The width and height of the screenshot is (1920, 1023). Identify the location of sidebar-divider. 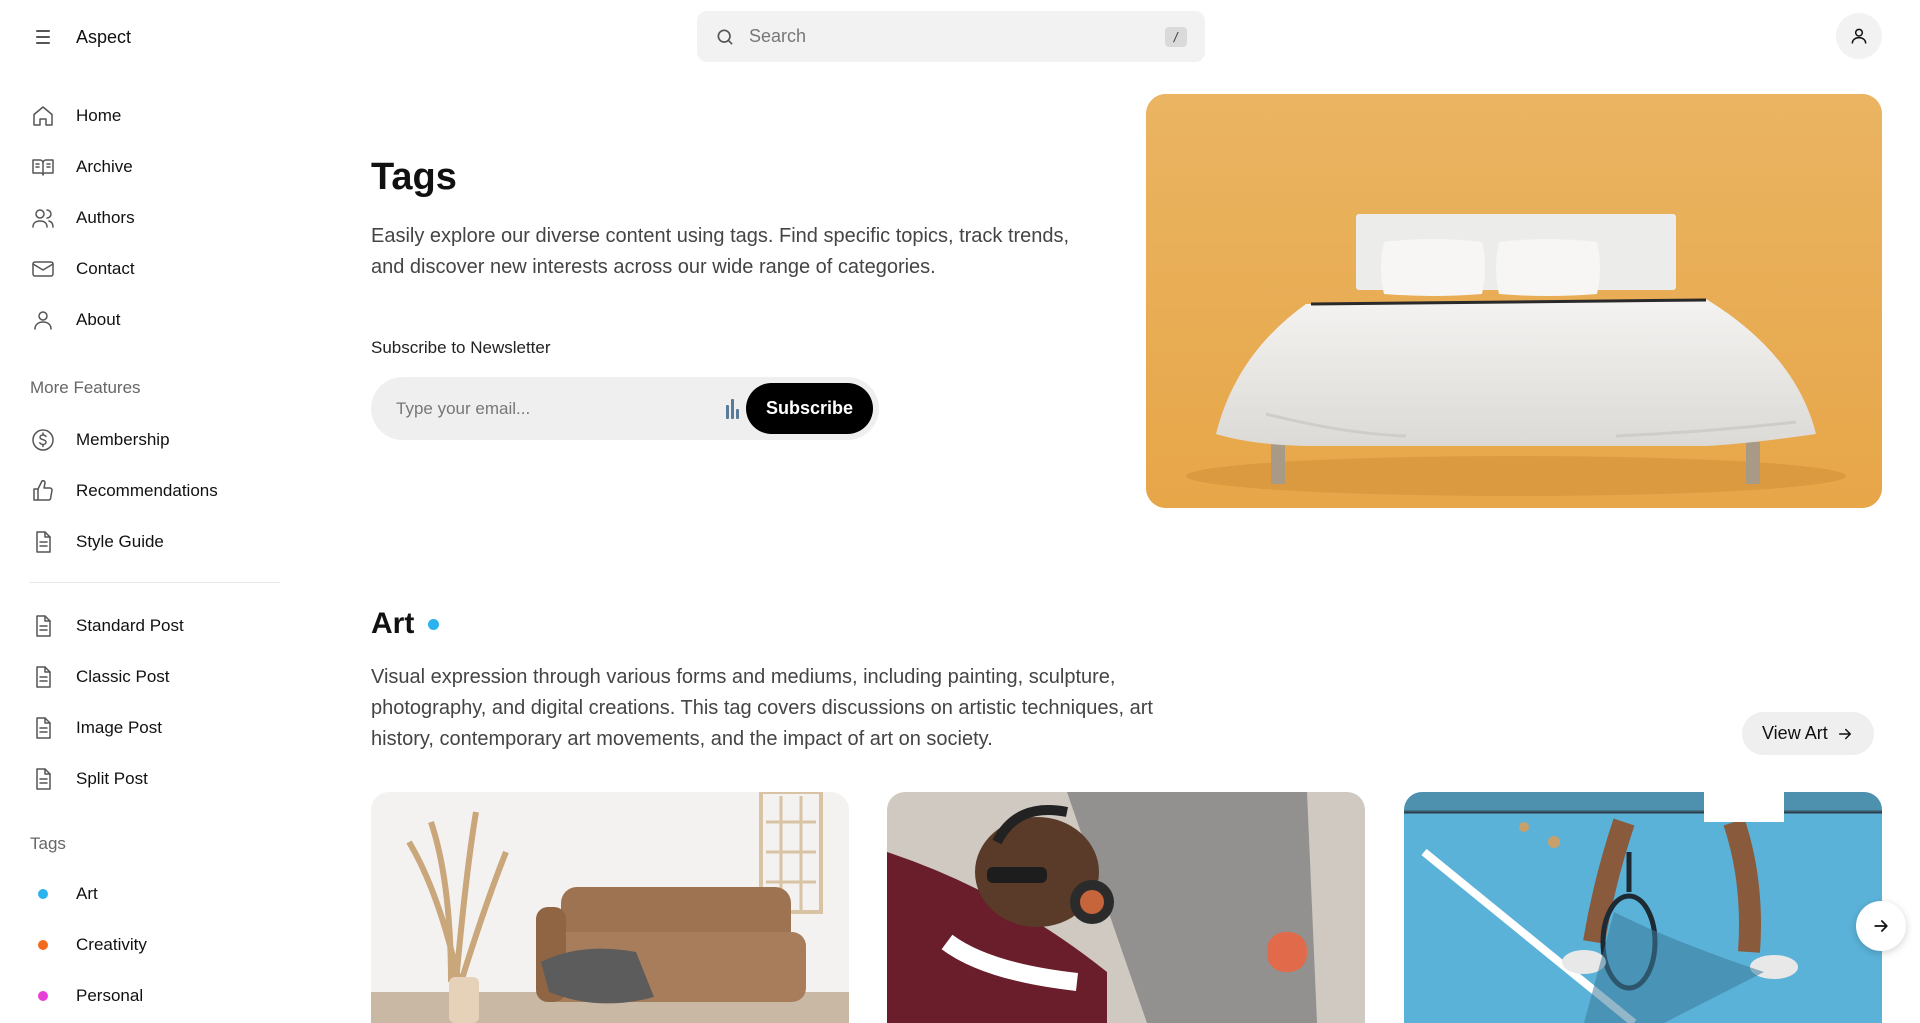
(155, 582).